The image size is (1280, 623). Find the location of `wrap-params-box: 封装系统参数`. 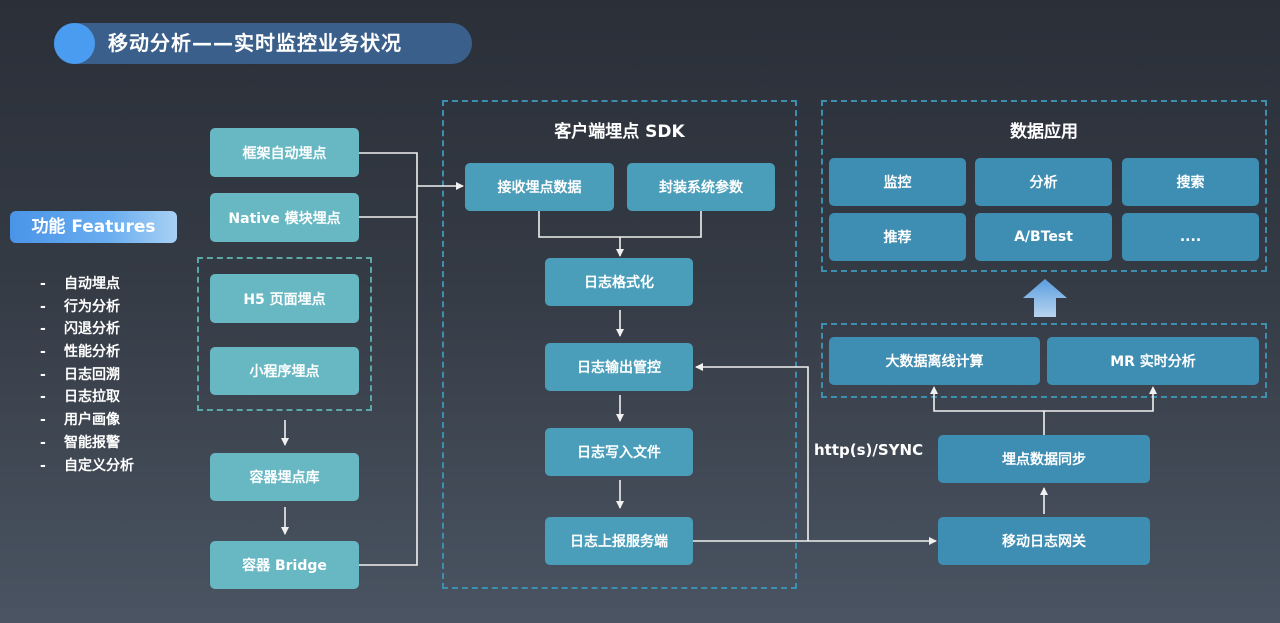

wrap-params-box: 封装系统参数 is located at coordinates (701, 187).